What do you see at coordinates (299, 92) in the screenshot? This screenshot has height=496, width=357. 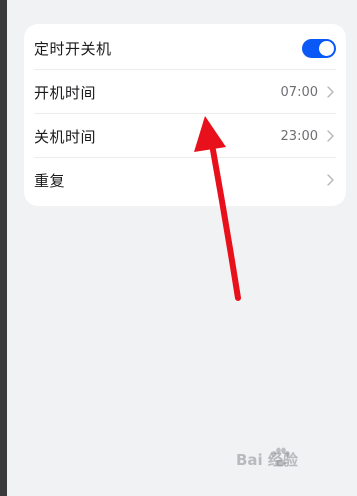 I see `power-on-time-value: 07:00` at bounding box center [299, 92].